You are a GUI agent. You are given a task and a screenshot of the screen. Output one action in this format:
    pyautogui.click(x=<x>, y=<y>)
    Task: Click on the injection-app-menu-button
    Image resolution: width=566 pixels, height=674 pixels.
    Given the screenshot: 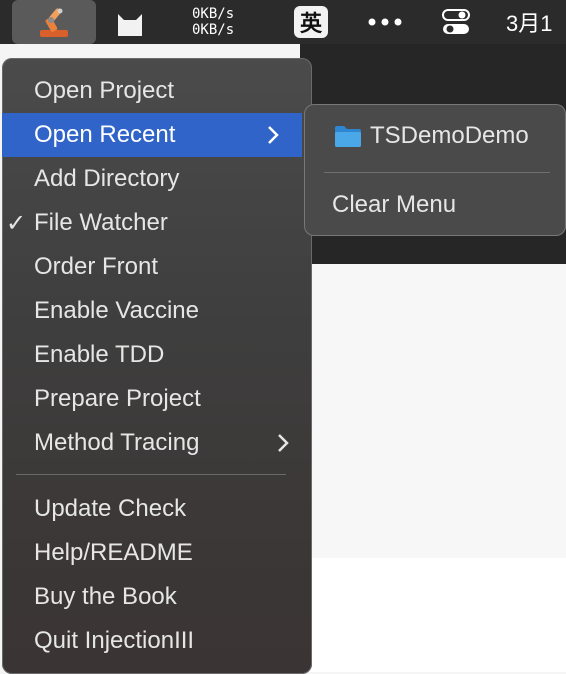 What is the action you would take?
    pyautogui.click(x=54, y=22)
    